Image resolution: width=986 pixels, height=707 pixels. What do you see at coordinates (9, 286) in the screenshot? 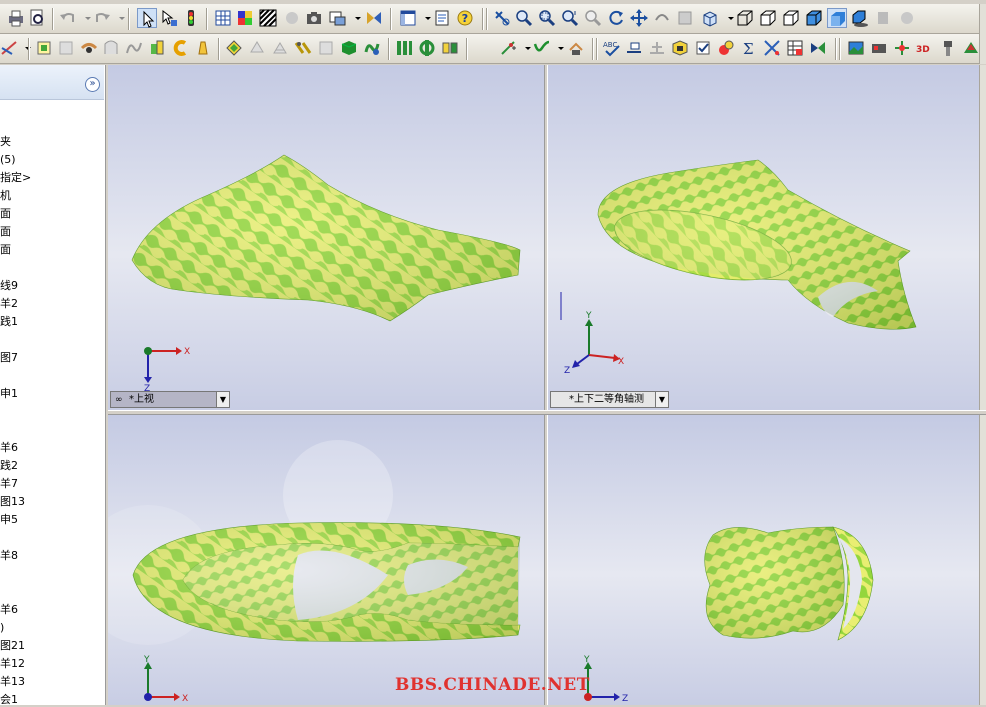
I see `tree-item: 线9` at bounding box center [9, 286].